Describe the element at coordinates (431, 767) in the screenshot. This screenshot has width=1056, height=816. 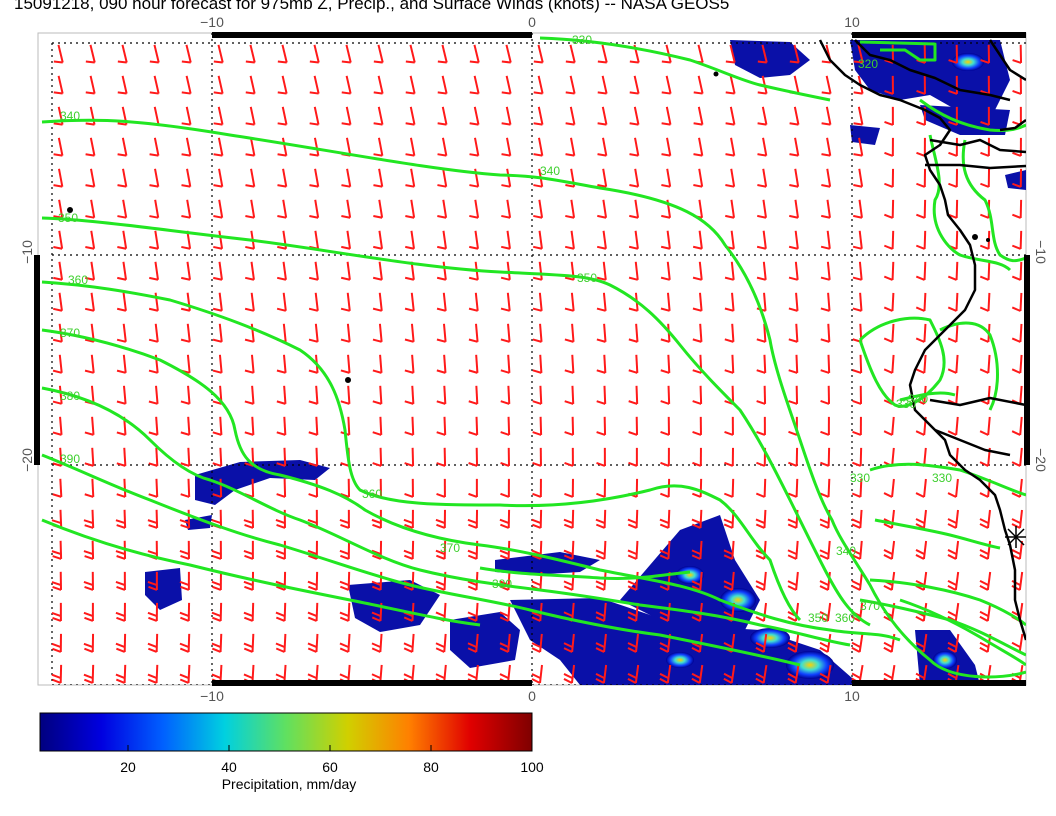
I see `colorbar-tick: 80` at that location.